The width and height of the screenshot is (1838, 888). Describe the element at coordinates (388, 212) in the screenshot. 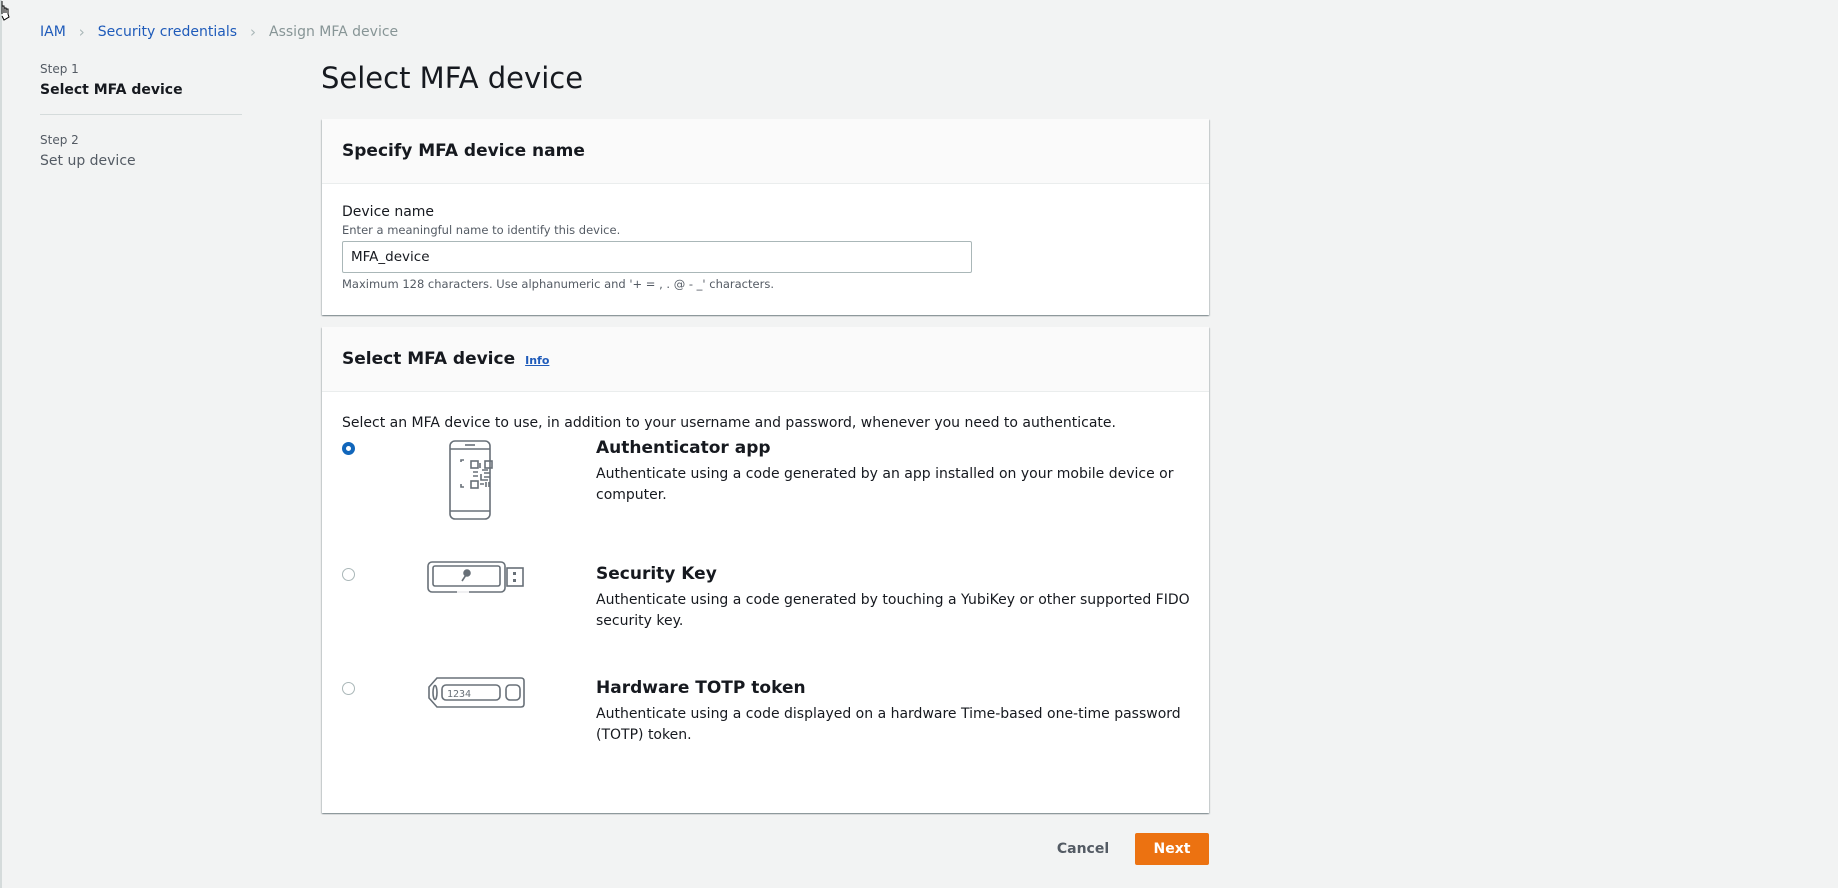

I see `device-name-label: Device name` at that location.